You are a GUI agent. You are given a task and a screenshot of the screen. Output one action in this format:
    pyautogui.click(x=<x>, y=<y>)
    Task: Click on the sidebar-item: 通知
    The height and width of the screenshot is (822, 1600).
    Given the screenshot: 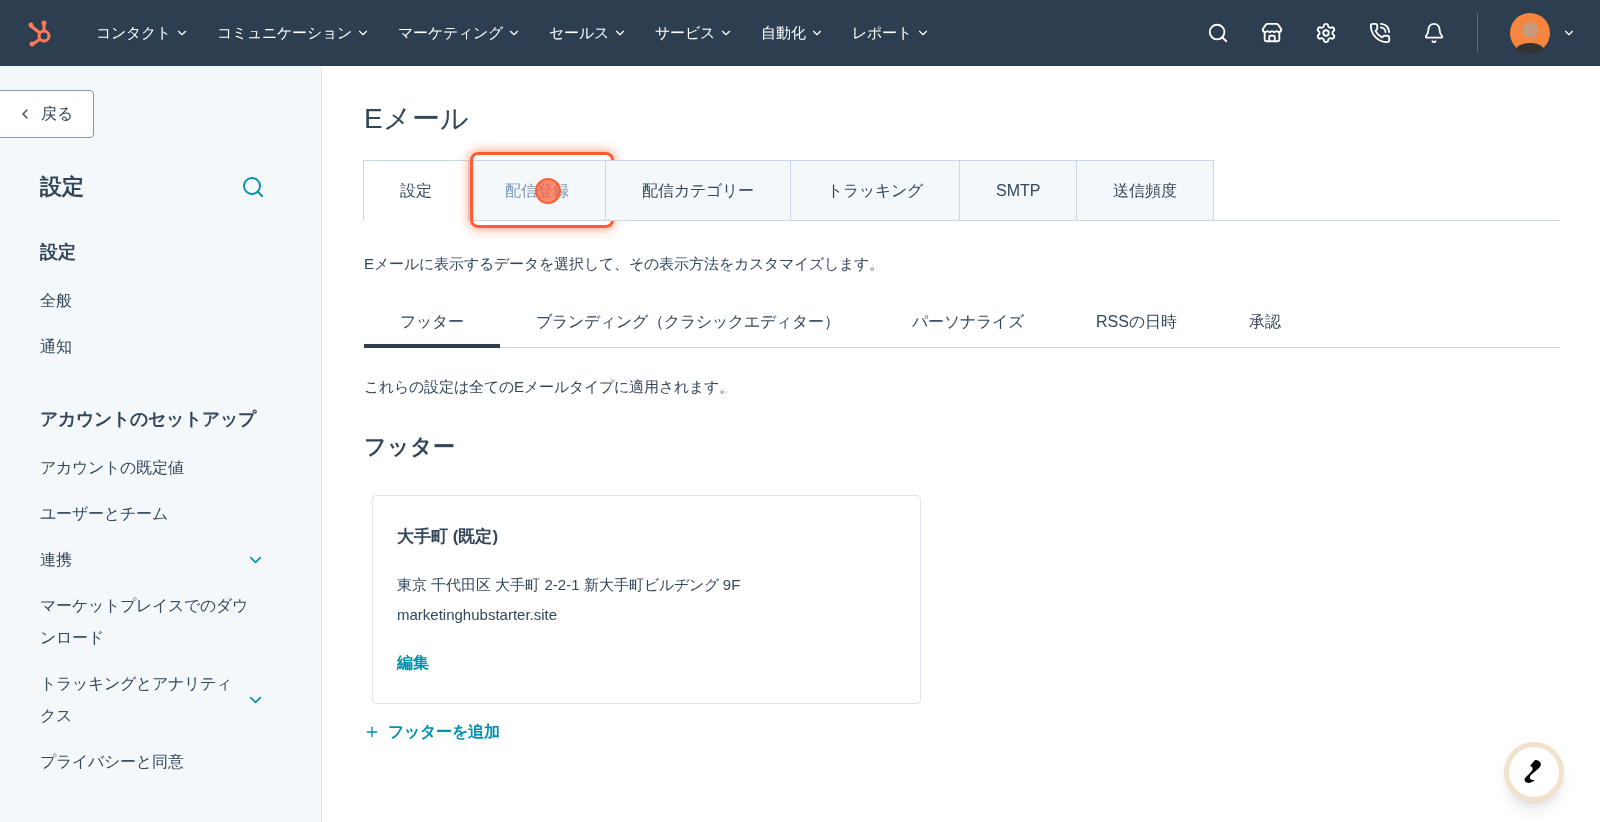 What is the action you would take?
    pyautogui.click(x=152, y=347)
    